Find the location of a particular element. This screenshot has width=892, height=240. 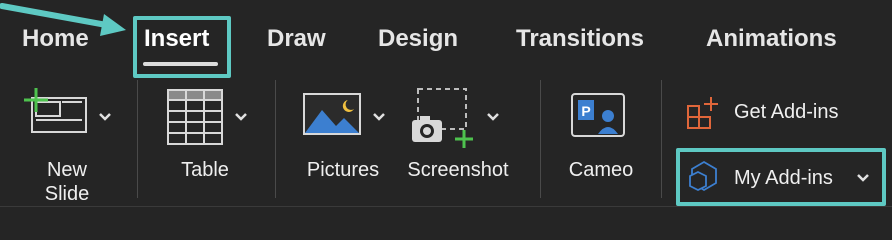

screenshot-button: Screenshot is located at coordinates (461, 141).